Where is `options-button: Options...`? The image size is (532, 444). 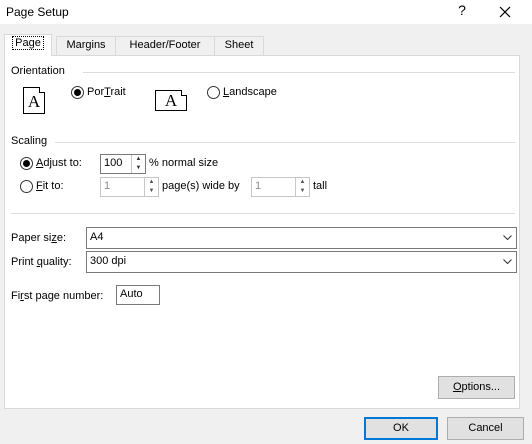 options-button: Options... is located at coordinates (476, 387).